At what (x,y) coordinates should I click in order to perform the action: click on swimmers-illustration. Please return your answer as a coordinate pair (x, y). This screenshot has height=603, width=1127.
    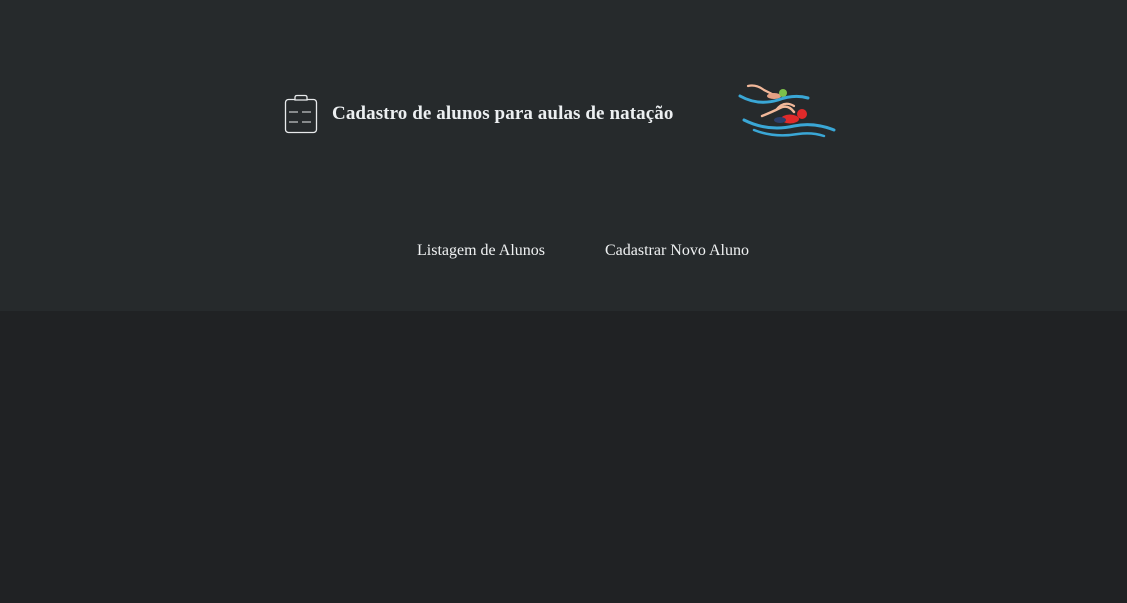
    Looking at the image, I should click on (787, 111).